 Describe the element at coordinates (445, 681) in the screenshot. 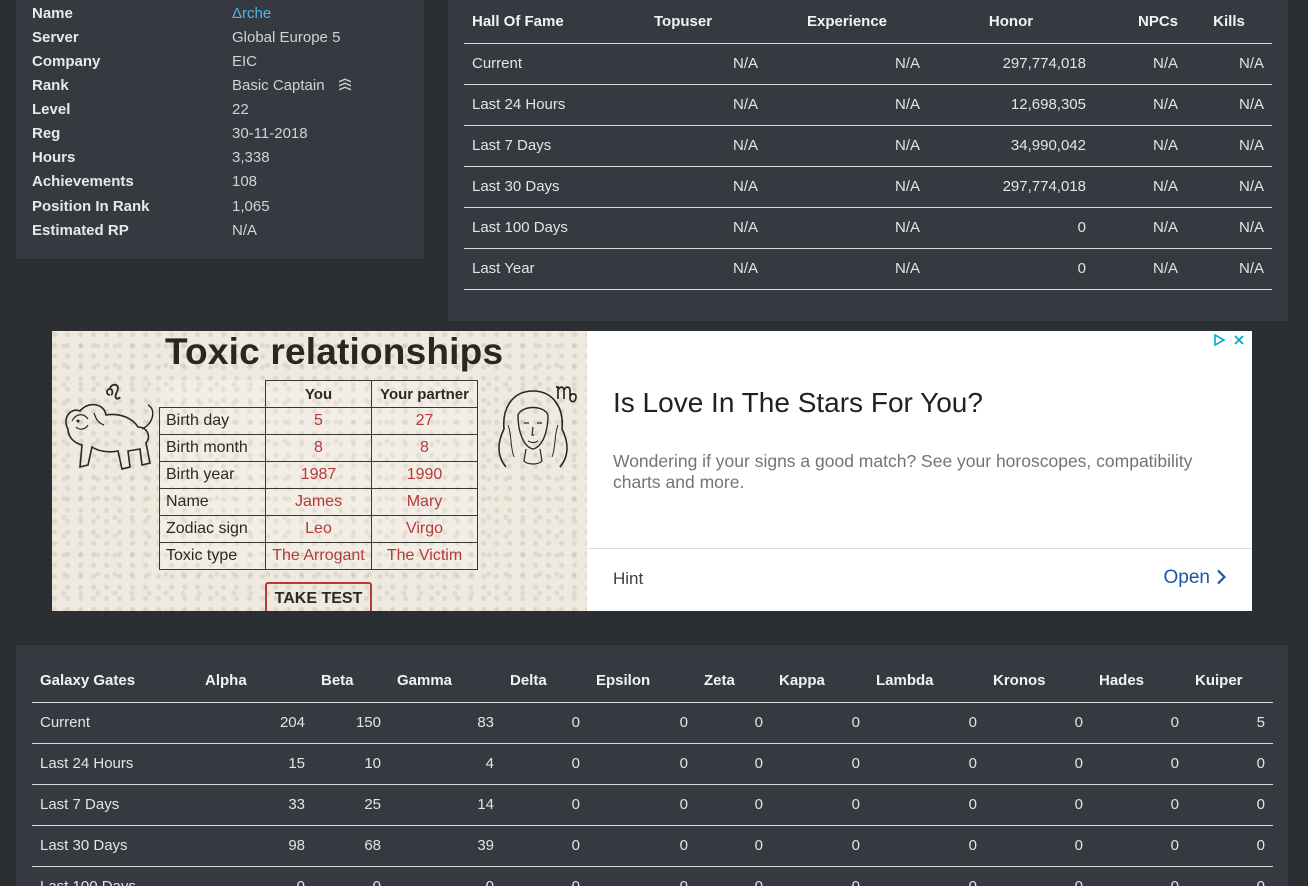

I see `column-header: Gamma` at that location.